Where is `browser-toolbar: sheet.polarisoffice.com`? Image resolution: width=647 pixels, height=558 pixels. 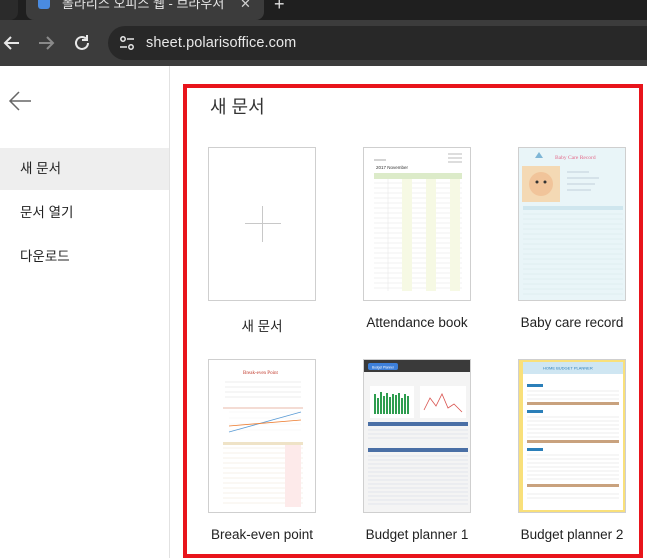
browser-toolbar: sheet.polarisoffice.com is located at coordinates (323, 43).